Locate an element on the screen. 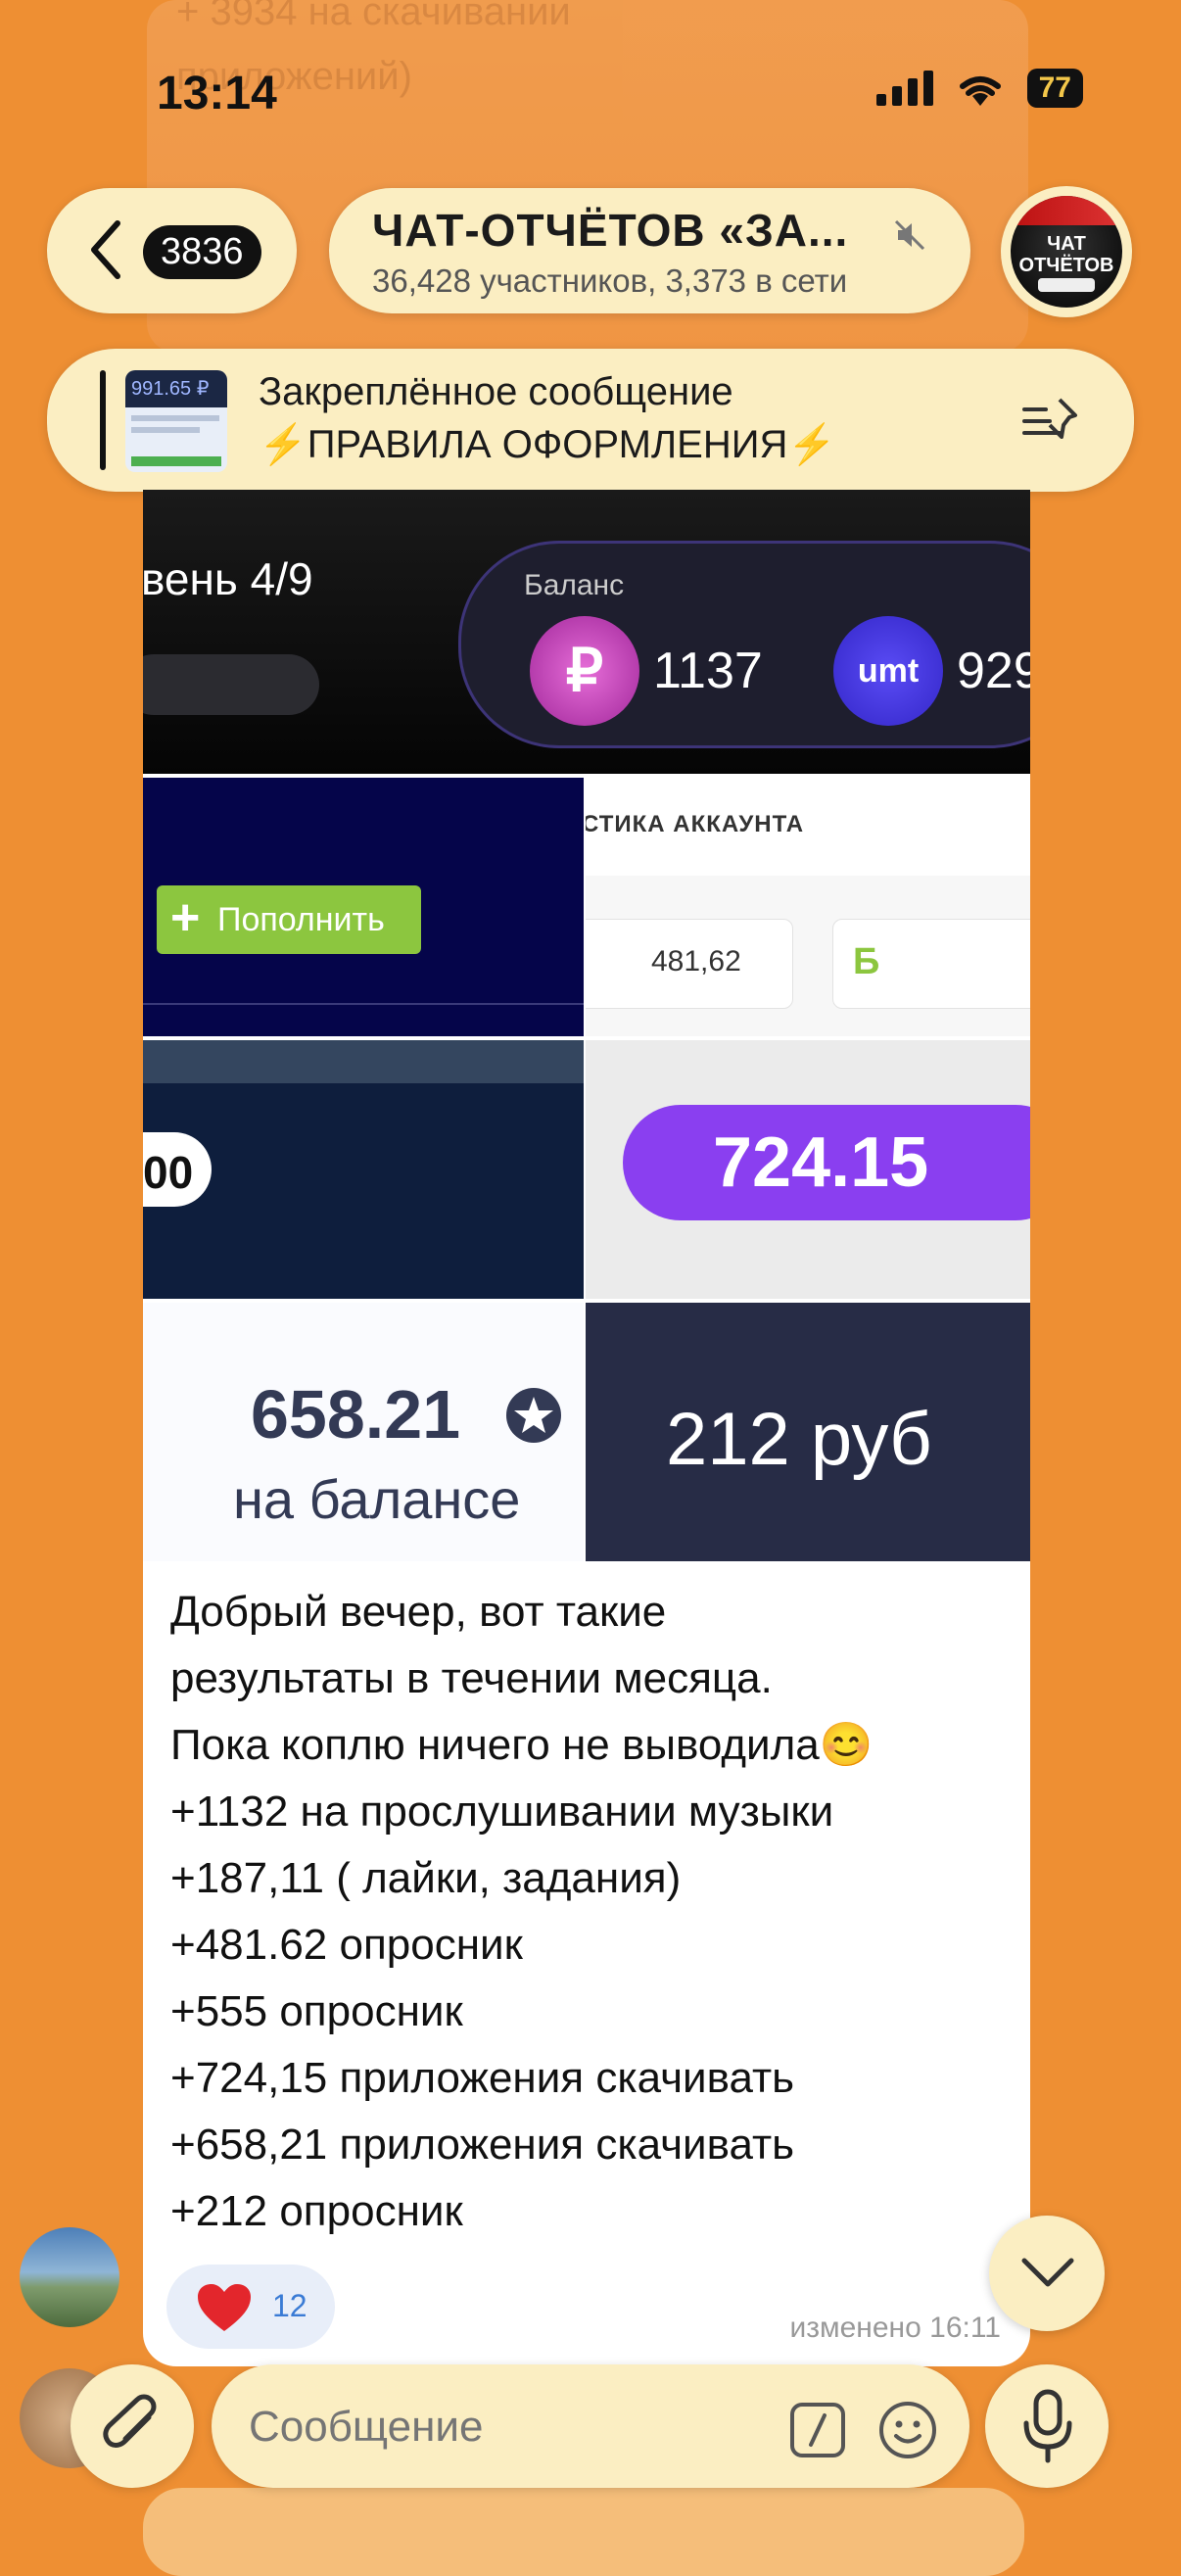 This screenshot has height=2576, width=1181. heart-icon is located at coordinates (225, 2308).